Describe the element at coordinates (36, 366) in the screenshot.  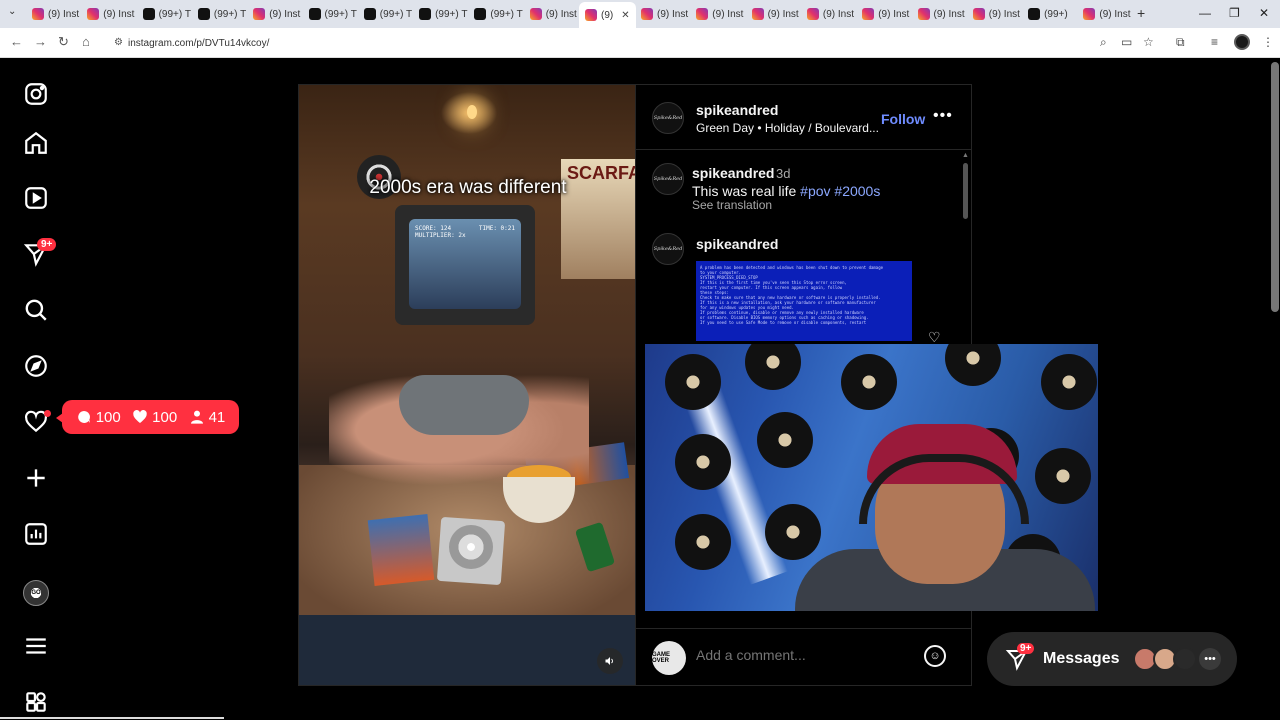
I see `explore-compass-icon` at that location.